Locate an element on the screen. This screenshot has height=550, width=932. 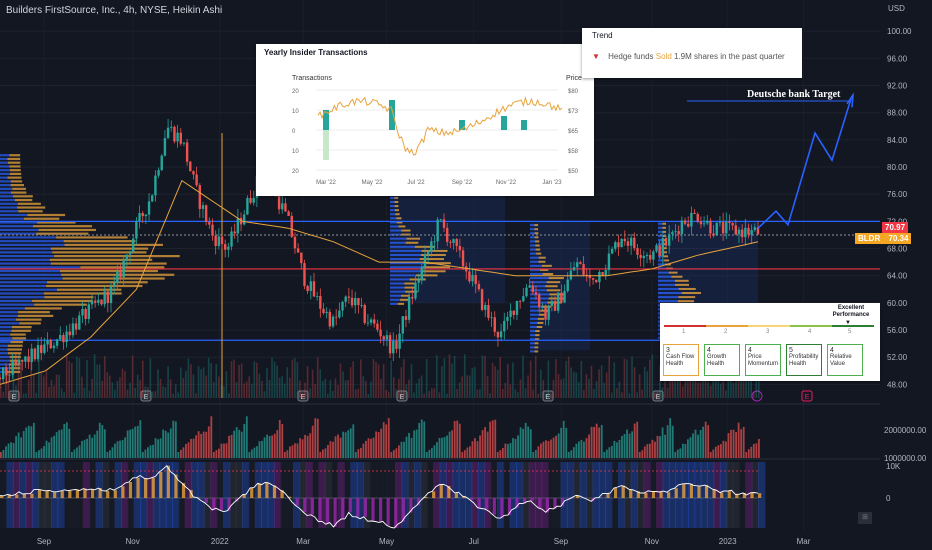
oscillator-bg-band is located at coordinates (590, 495).